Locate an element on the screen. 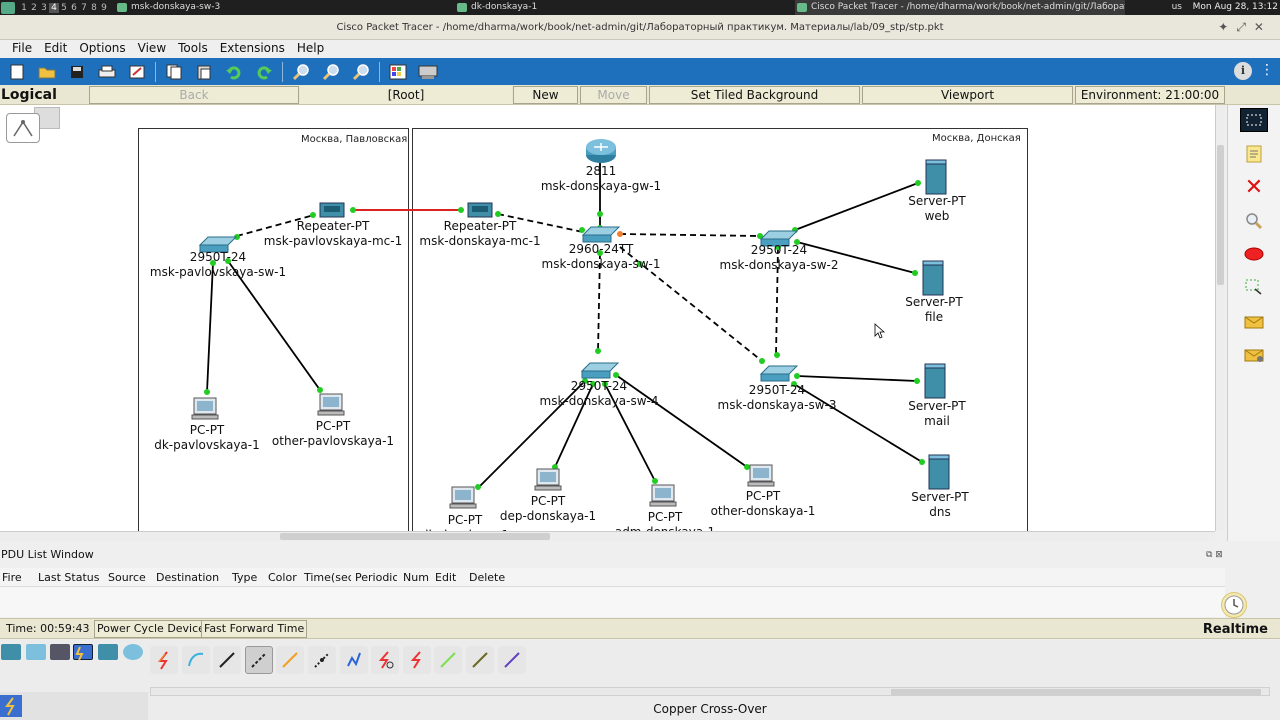 This screenshot has height=720, width=1280. device-sw3: 2950T-24 msk-donskaya-sw-3 is located at coordinates (777, 398).